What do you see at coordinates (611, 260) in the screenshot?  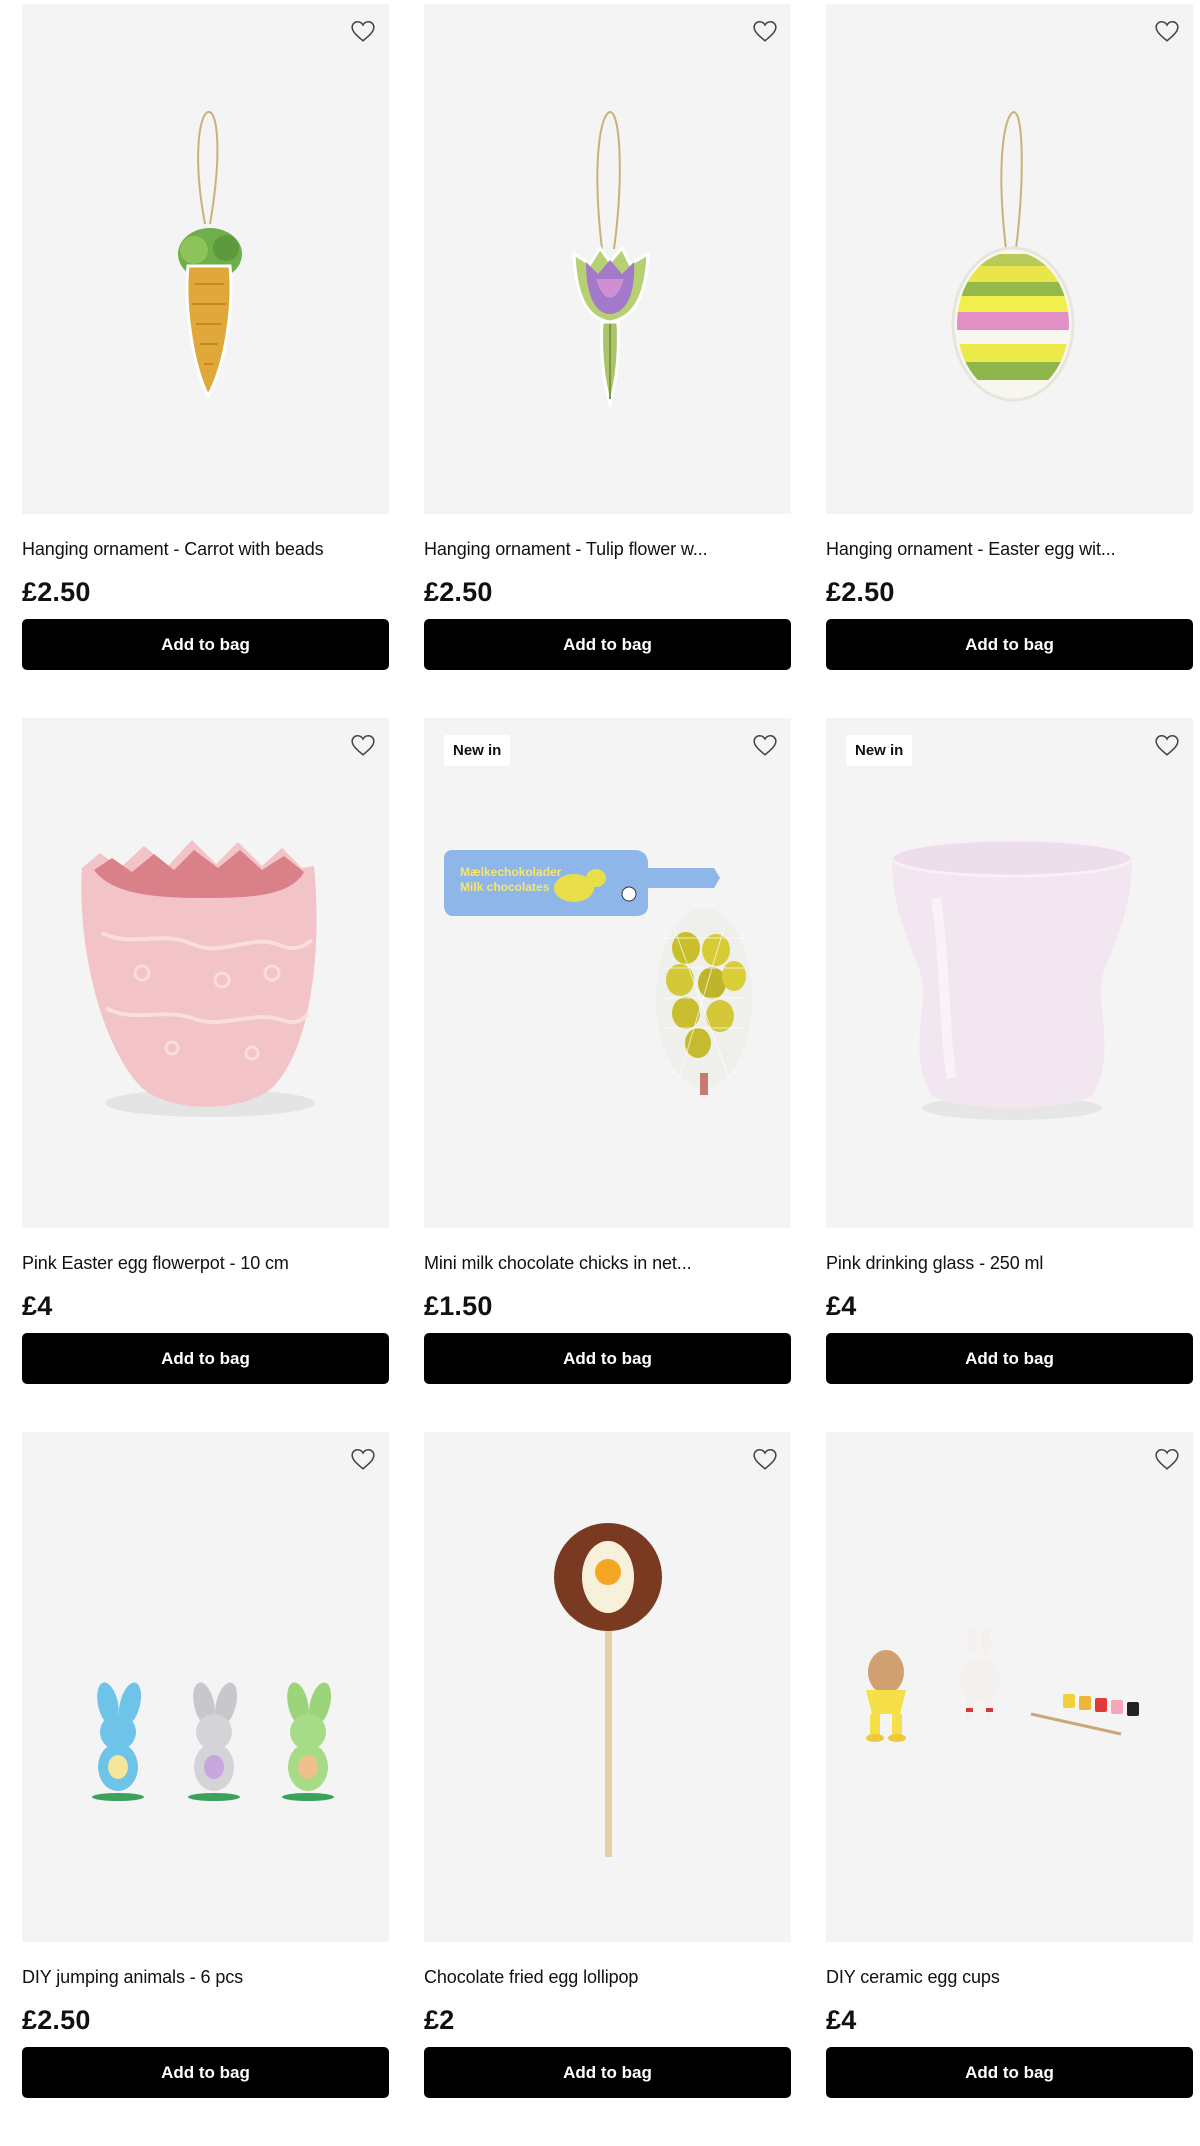 I see `tulip-ornament-image` at bounding box center [611, 260].